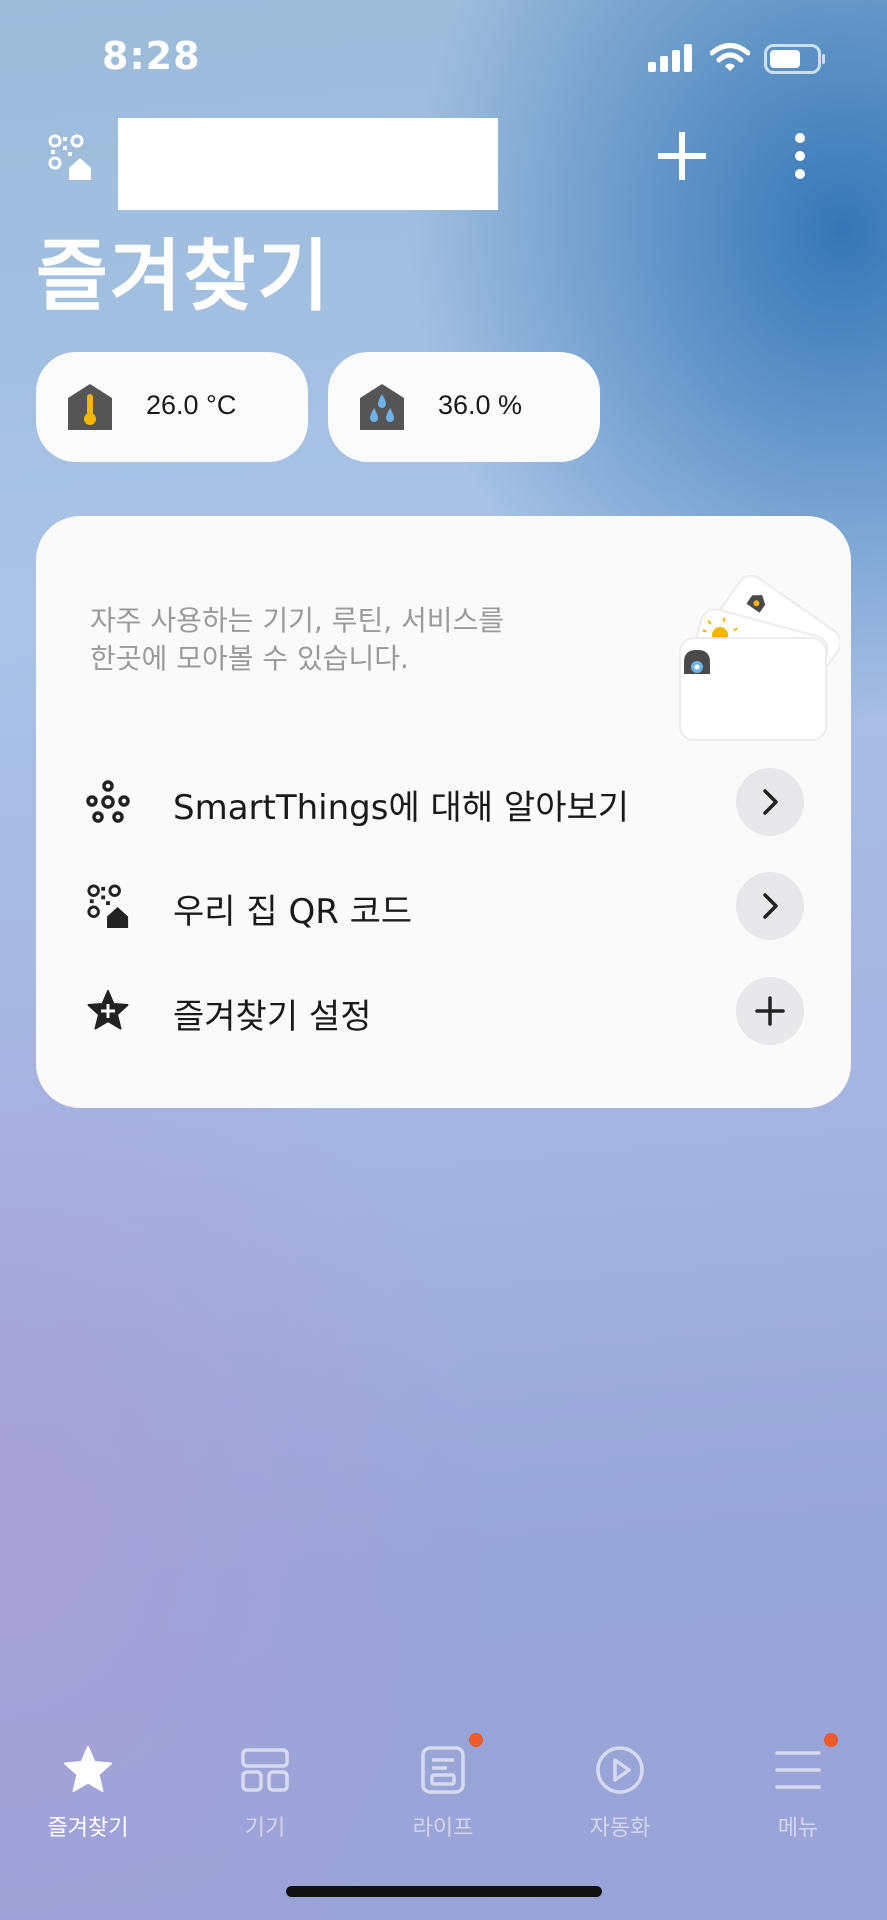  What do you see at coordinates (90, 407) in the screenshot?
I see `thermometer-house-icon` at bounding box center [90, 407].